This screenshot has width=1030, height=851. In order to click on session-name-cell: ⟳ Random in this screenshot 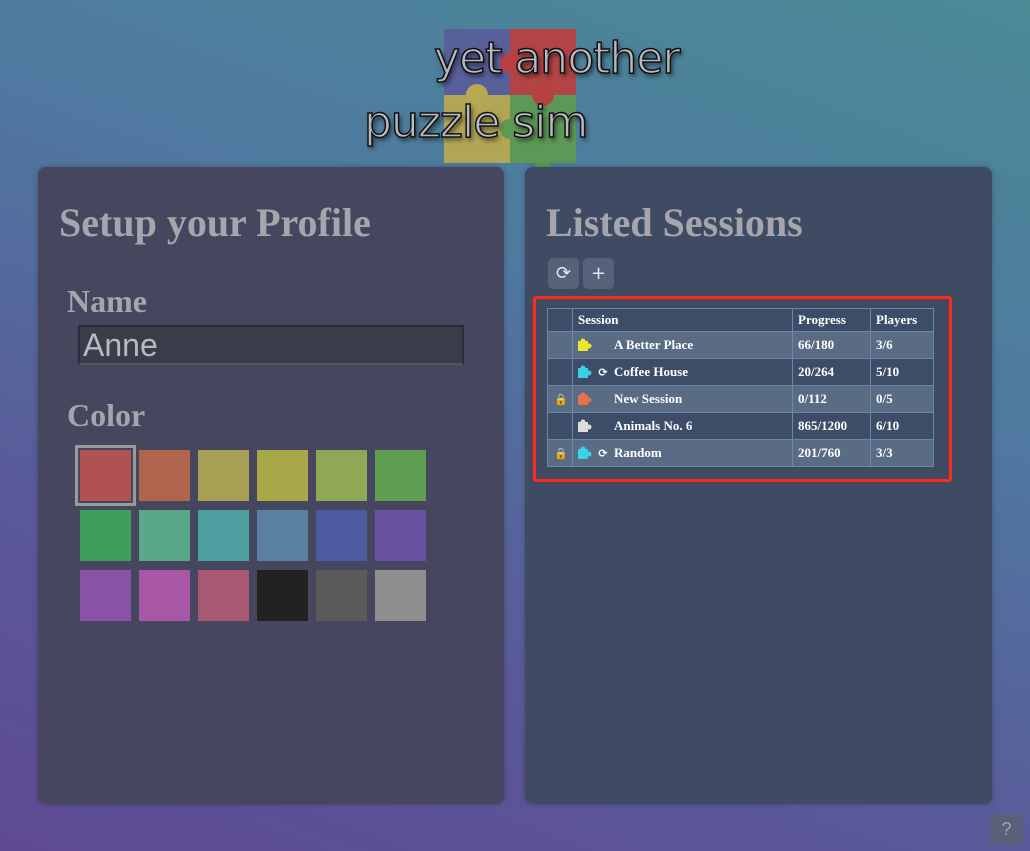, I will do `click(682, 453)`.